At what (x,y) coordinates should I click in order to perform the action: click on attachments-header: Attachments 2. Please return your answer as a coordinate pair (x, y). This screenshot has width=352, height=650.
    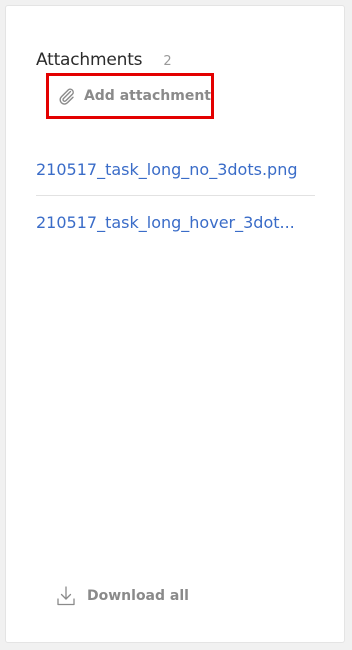
    Looking at the image, I should click on (104, 60).